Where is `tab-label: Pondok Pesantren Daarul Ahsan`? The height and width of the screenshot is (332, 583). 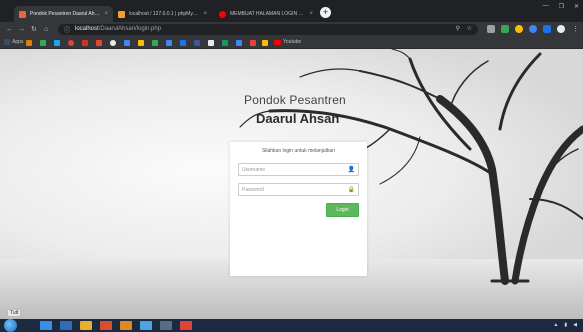 tab-label: Pondok Pesantren Daarul Ahsan is located at coordinates (65, 14).